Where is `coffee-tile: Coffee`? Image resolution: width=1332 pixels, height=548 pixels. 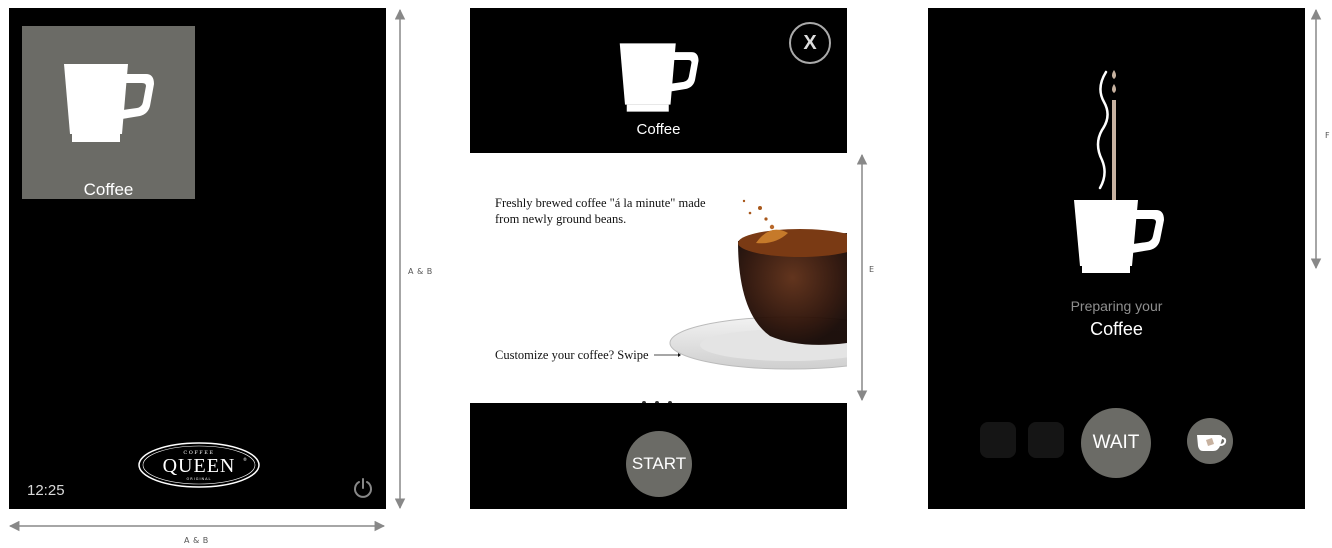
coffee-tile: Coffee is located at coordinates (108, 112).